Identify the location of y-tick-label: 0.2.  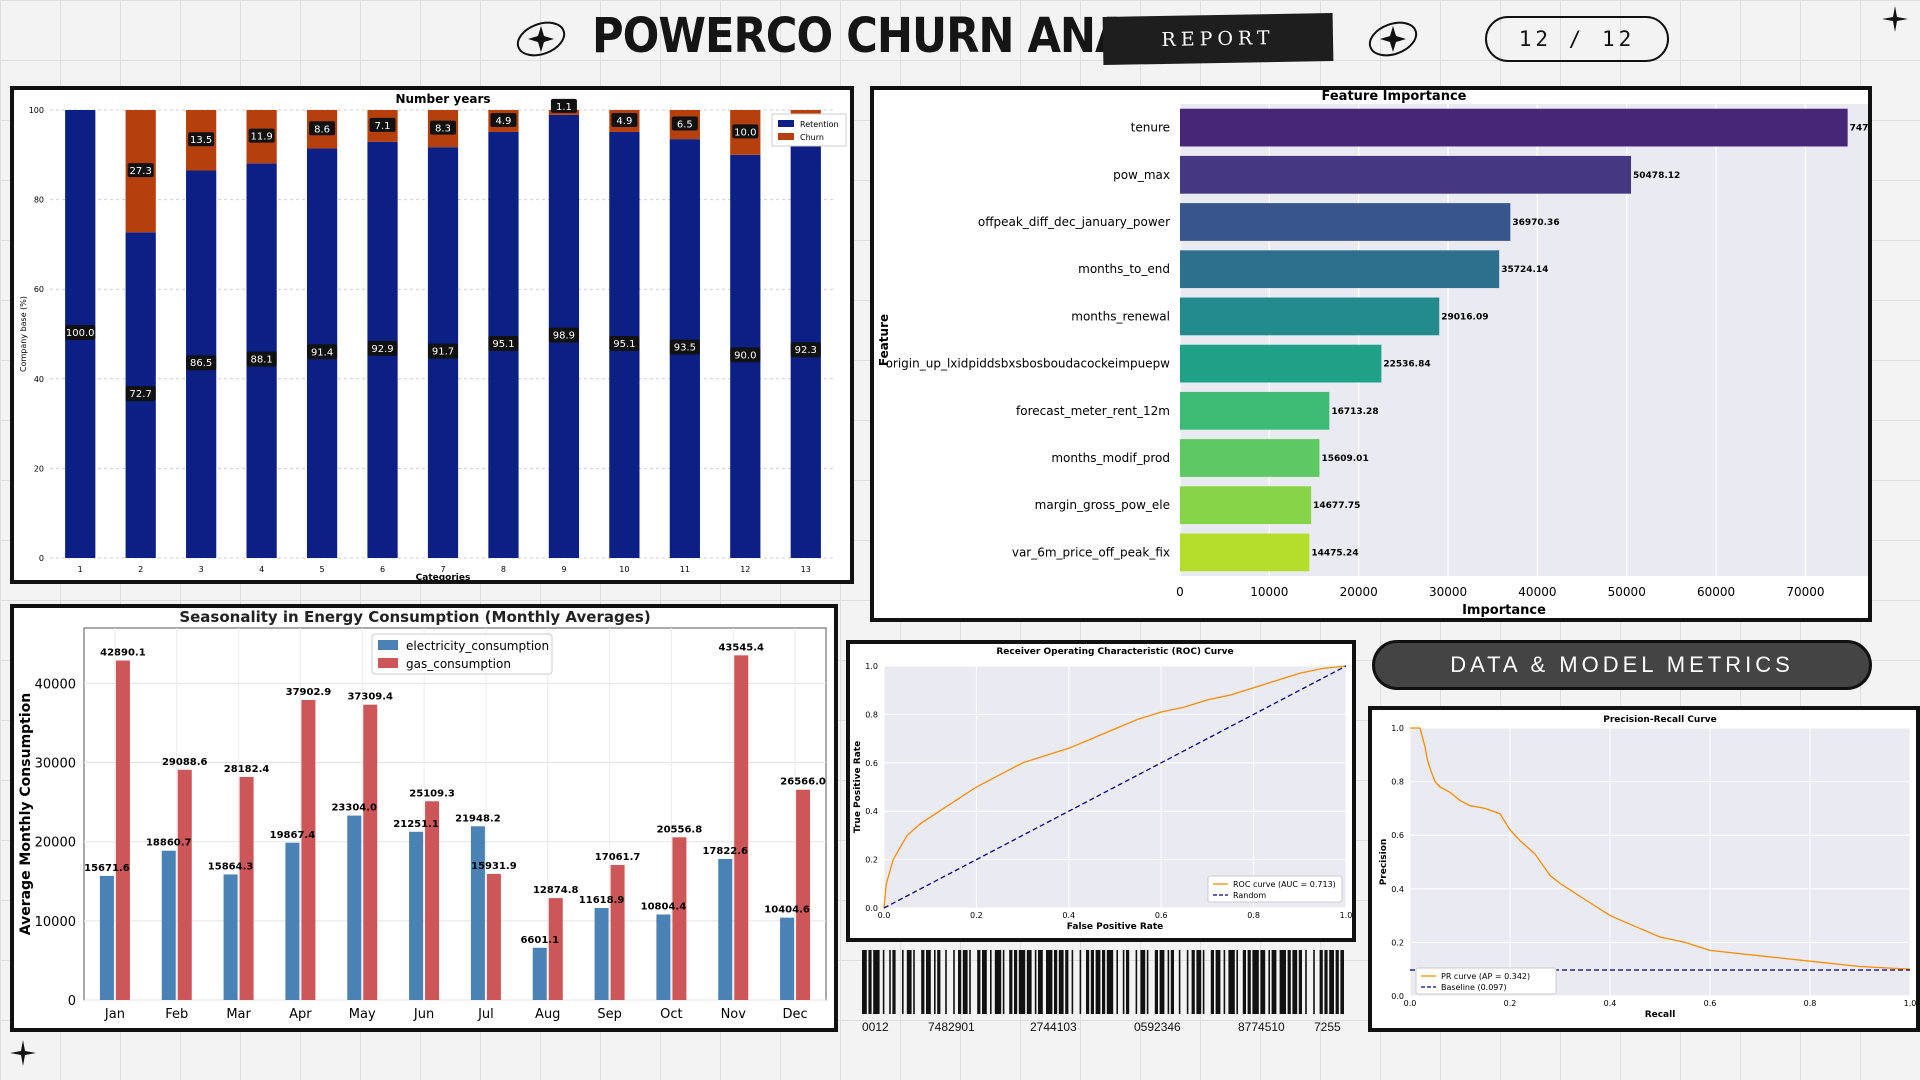
(871, 860).